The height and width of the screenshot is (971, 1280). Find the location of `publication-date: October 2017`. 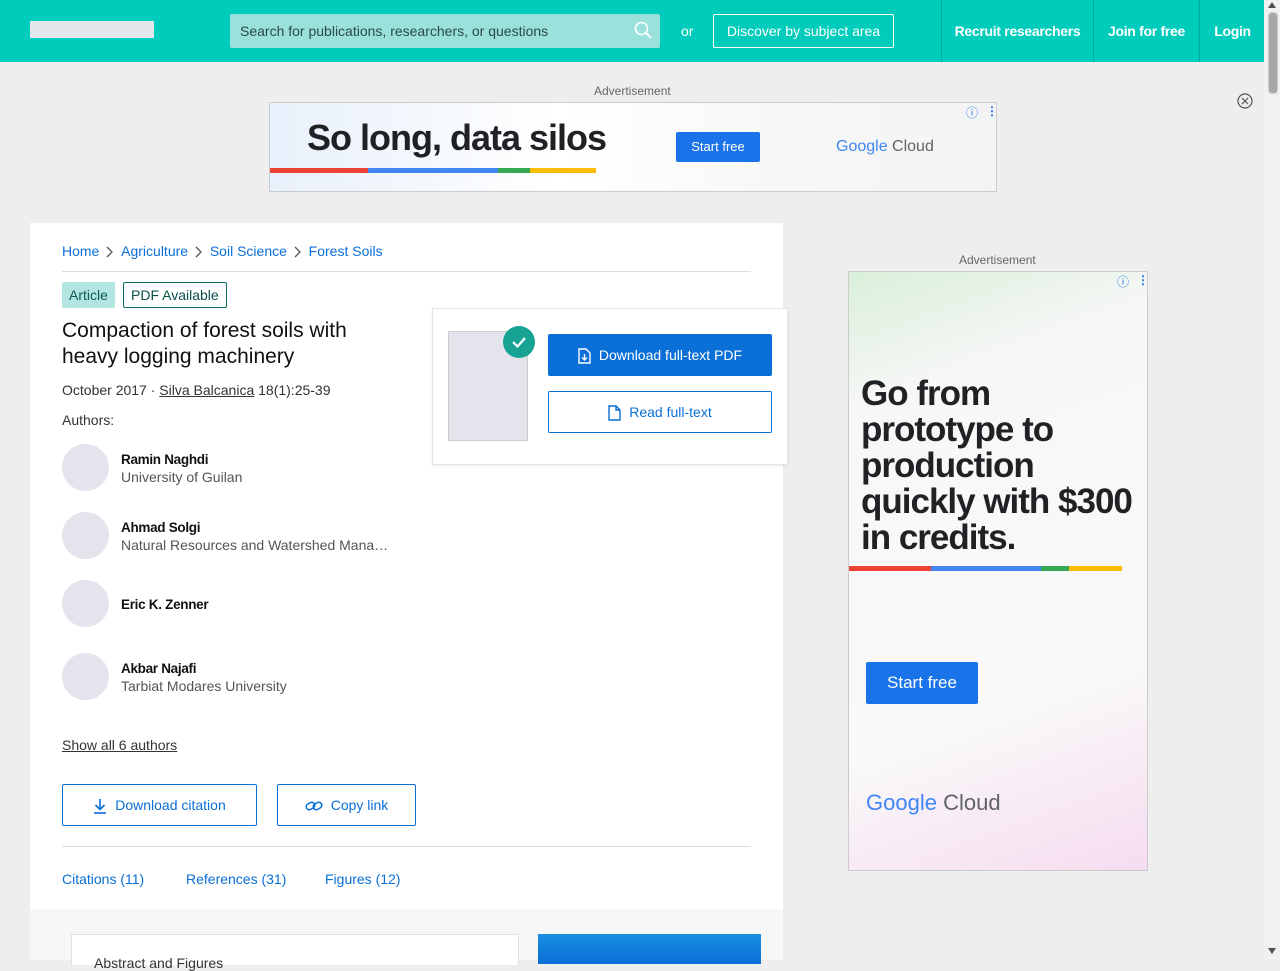

publication-date: October 2017 is located at coordinates (104, 390).